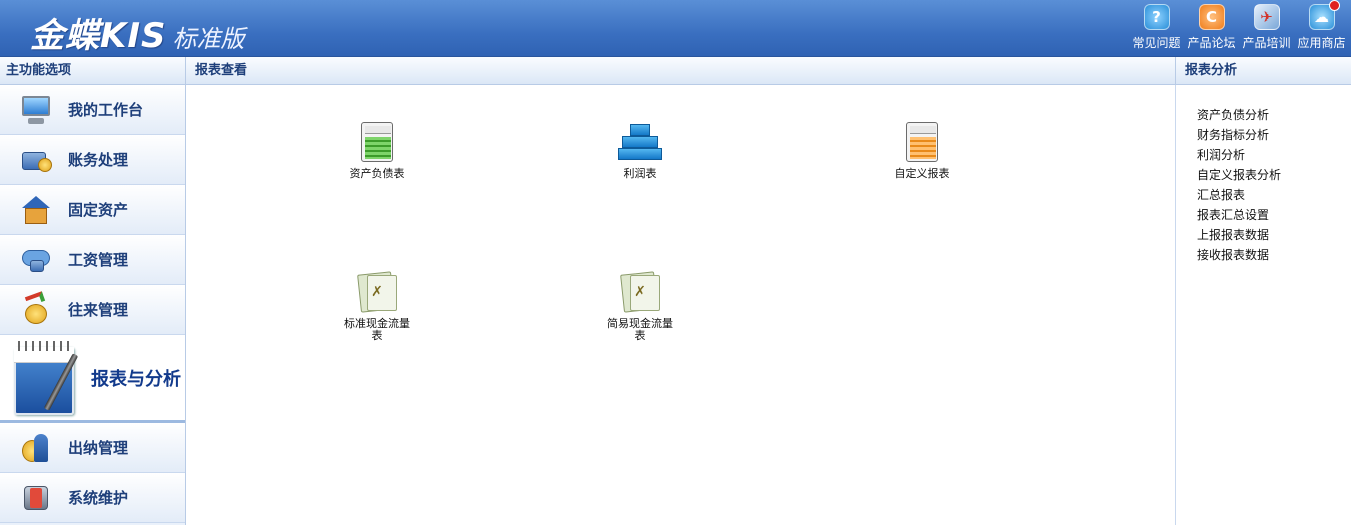  What do you see at coordinates (98, 210) in the screenshot?
I see `nav-item-label: 固定资产` at bounding box center [98, 210].